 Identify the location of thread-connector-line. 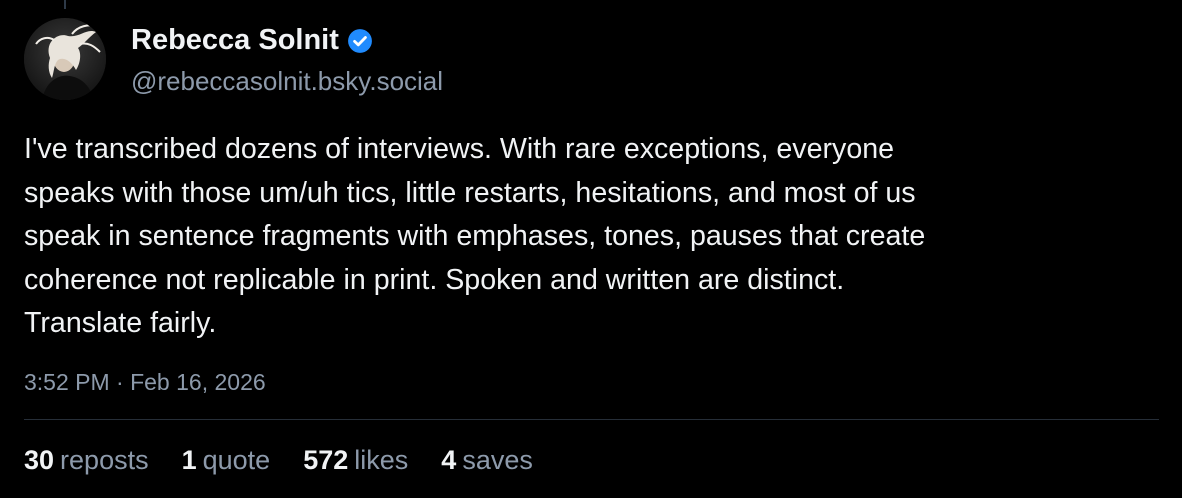
(65, 4).